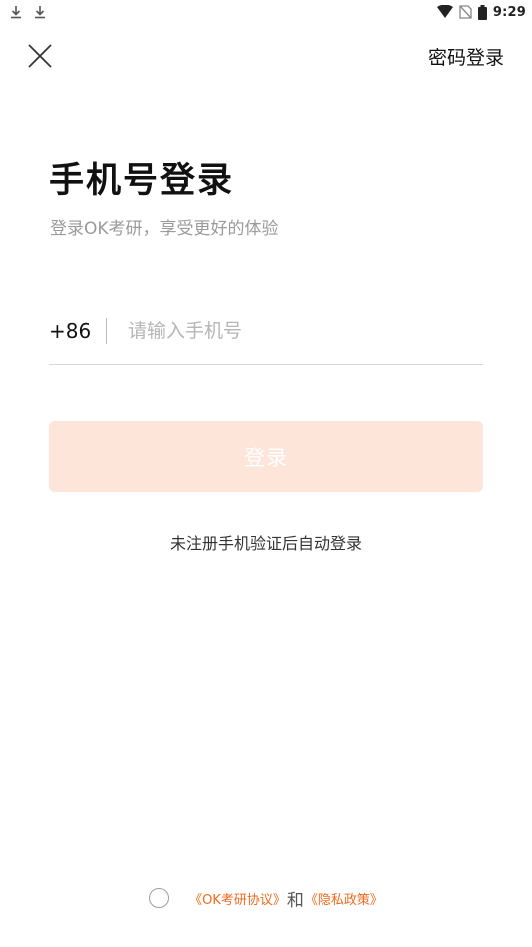 Image resolution: width=532 pixels, height=947 pixels. Describe the element at coordinates (444, 11) in the screenshot. I see `wifi-icon` at that location.